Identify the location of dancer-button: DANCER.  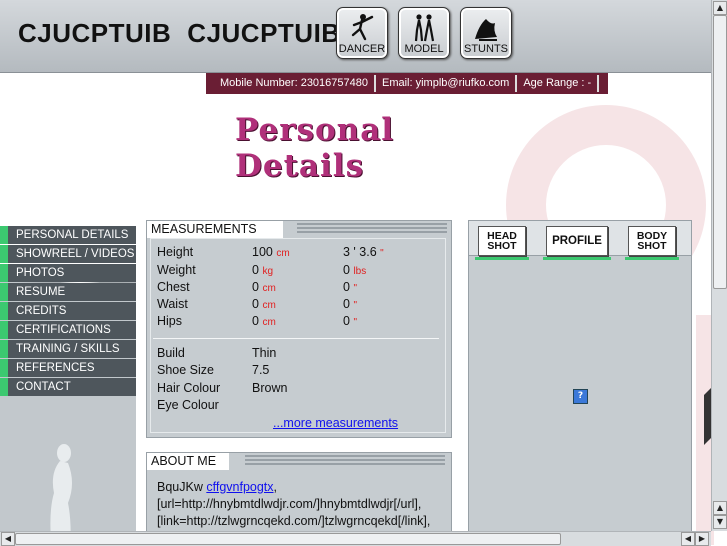
(362, 33).